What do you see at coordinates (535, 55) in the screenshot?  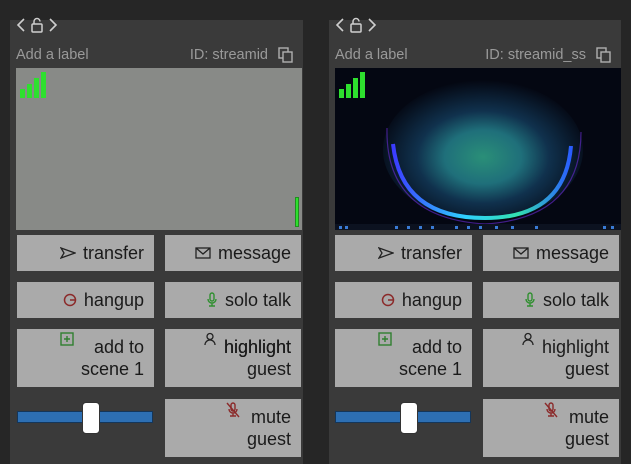 I see `stream-id-text: ID: streamid_ss` at bounding box center [535, 55].